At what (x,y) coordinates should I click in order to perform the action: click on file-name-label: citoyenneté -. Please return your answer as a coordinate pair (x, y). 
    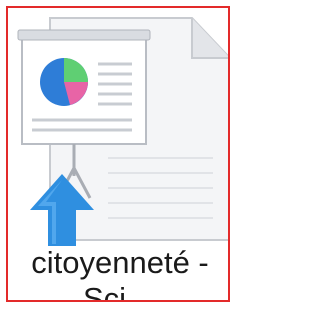
    Looking at the image, I should click on (118, 263).